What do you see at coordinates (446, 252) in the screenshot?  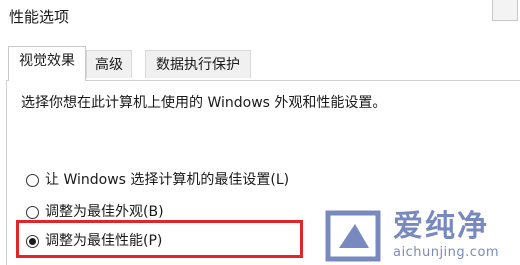 I see `watermark-url: aichunjing.com` at bounding box center [446, 252].